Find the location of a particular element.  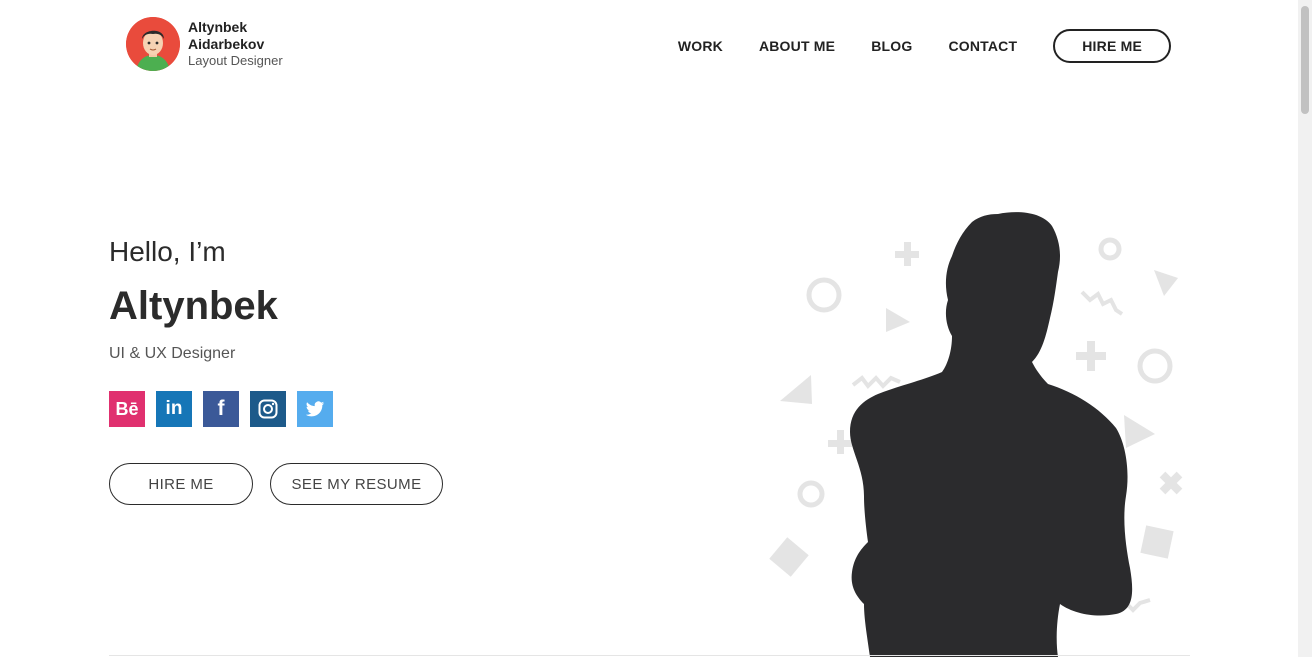

brand-name: Altynbek Aidarbekov is located at coordinates (226, 35).